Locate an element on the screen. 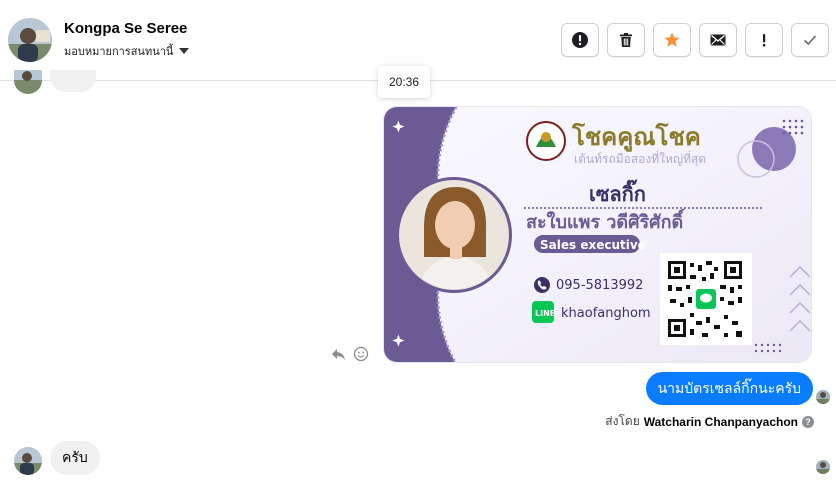 The image size is (836, 502). envelope-icon is located at coordinates (718, 40).